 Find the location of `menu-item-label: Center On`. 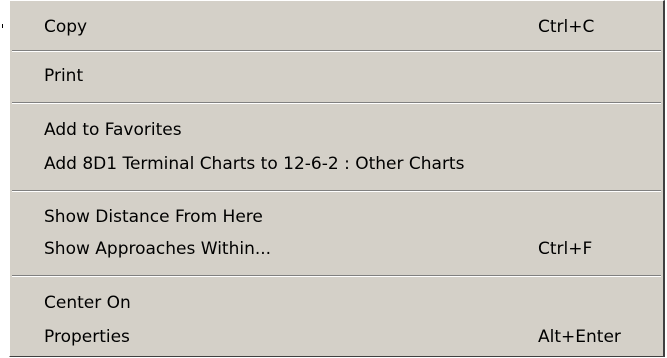

menu-item-label: Center On is located at coordinates (87, 303).